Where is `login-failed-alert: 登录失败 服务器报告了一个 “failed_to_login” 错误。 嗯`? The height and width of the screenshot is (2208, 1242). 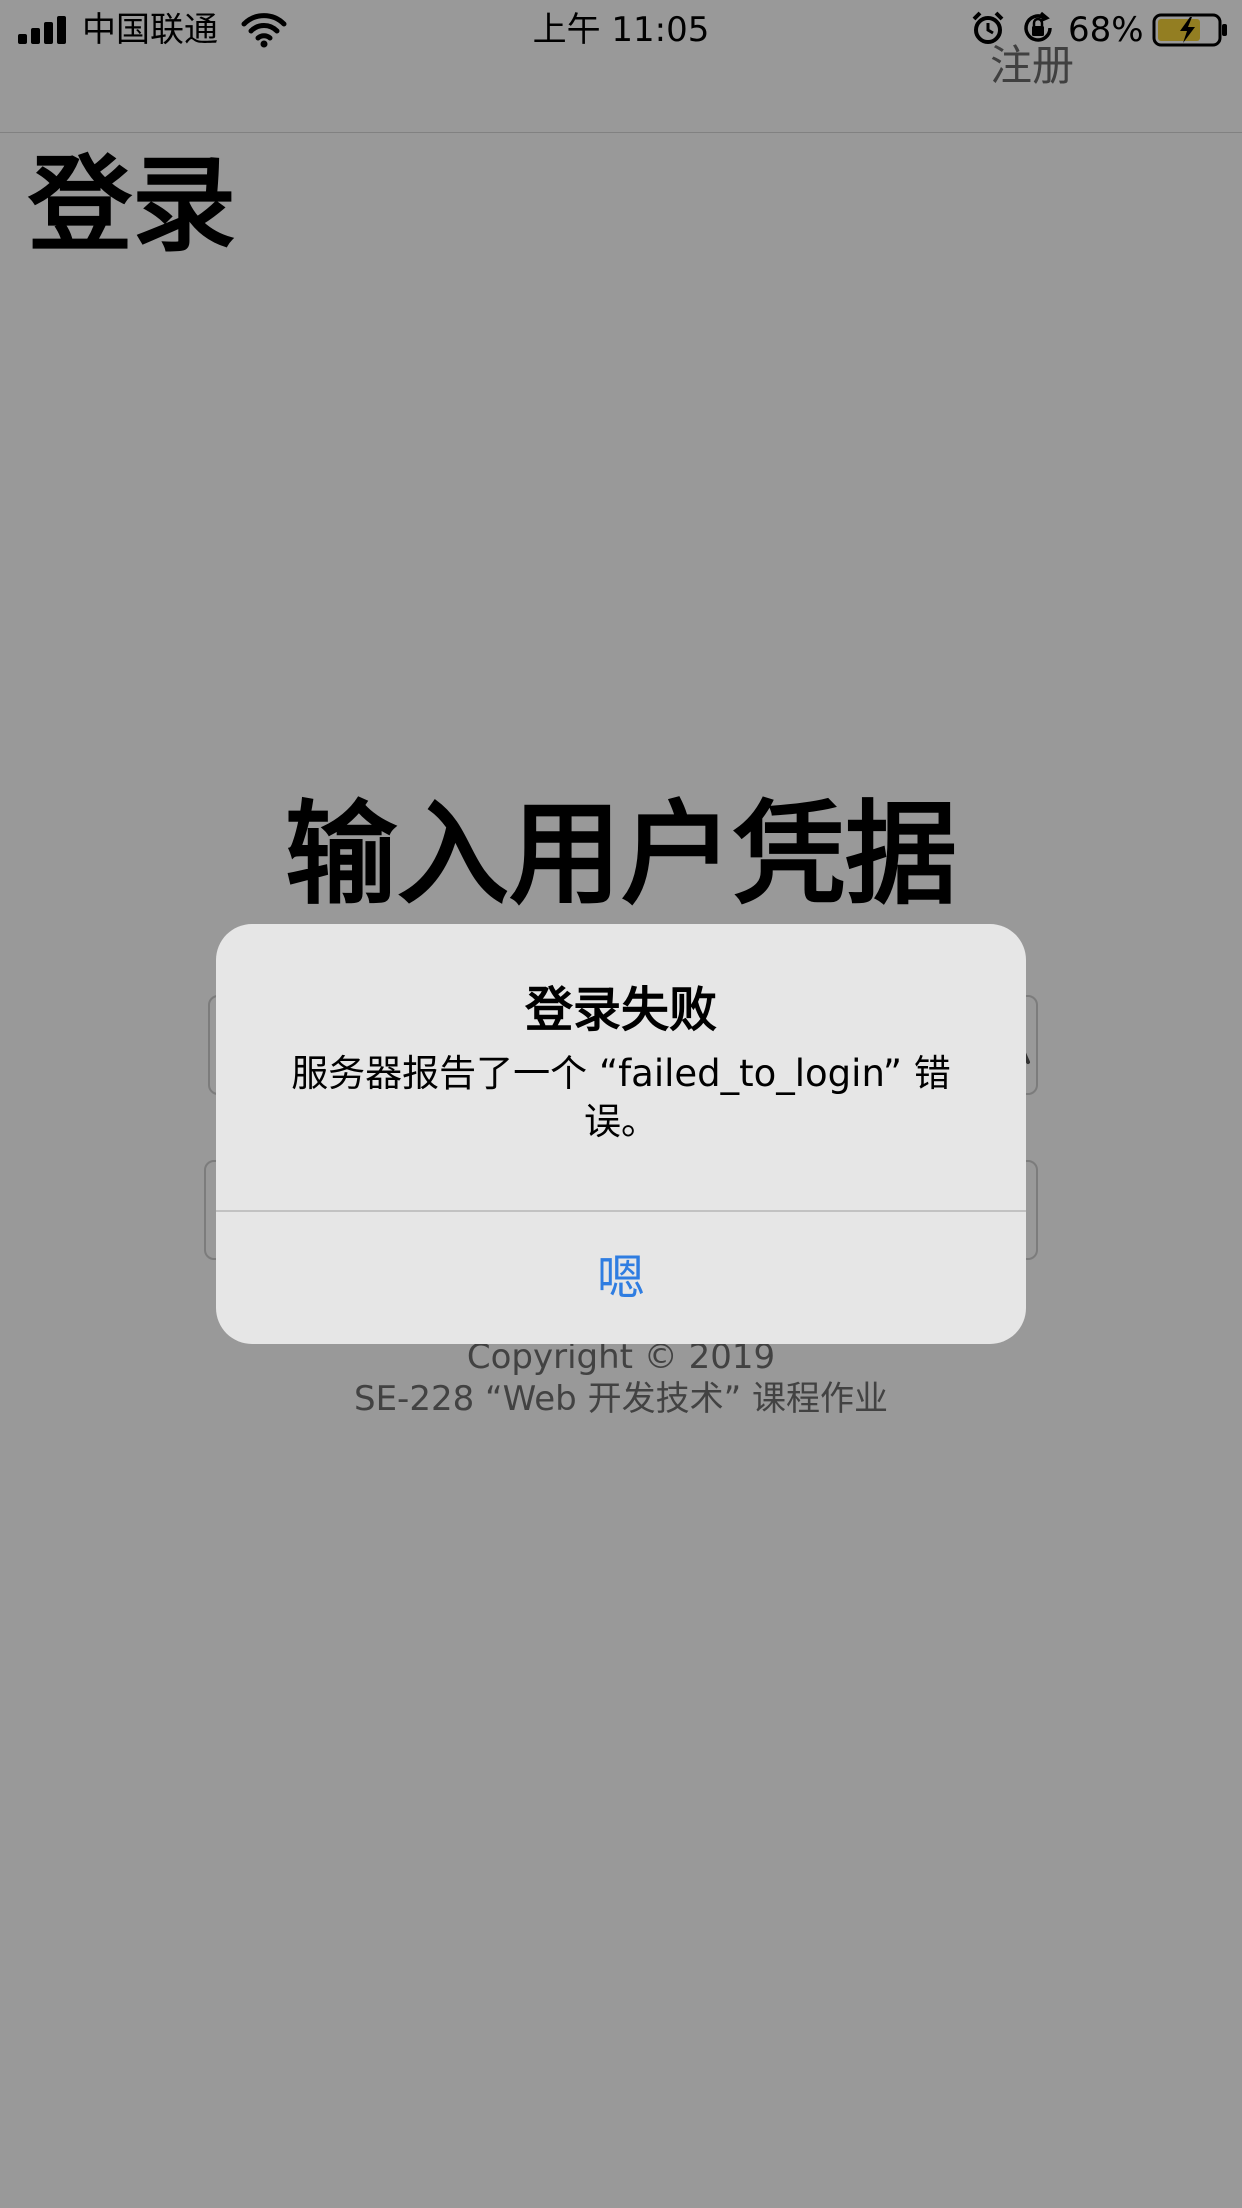
login-failed-alert: 登录失败 服务器报告了一个 “failed_to_login” 错误。 嗯 is located at coordinates (621, 1134).